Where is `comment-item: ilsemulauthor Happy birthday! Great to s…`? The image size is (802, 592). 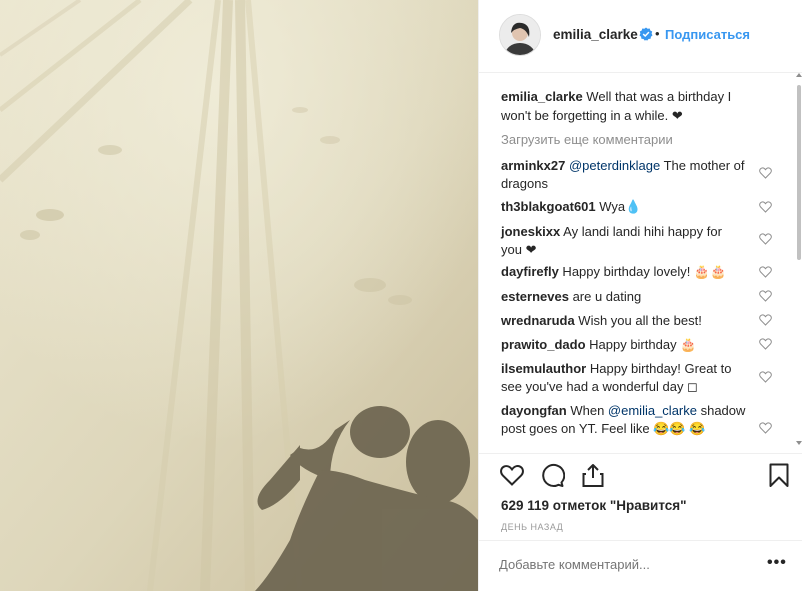 comment-item: ilsemulauthor Happy birthday! Great to s… is located at coordinates (623, 378).